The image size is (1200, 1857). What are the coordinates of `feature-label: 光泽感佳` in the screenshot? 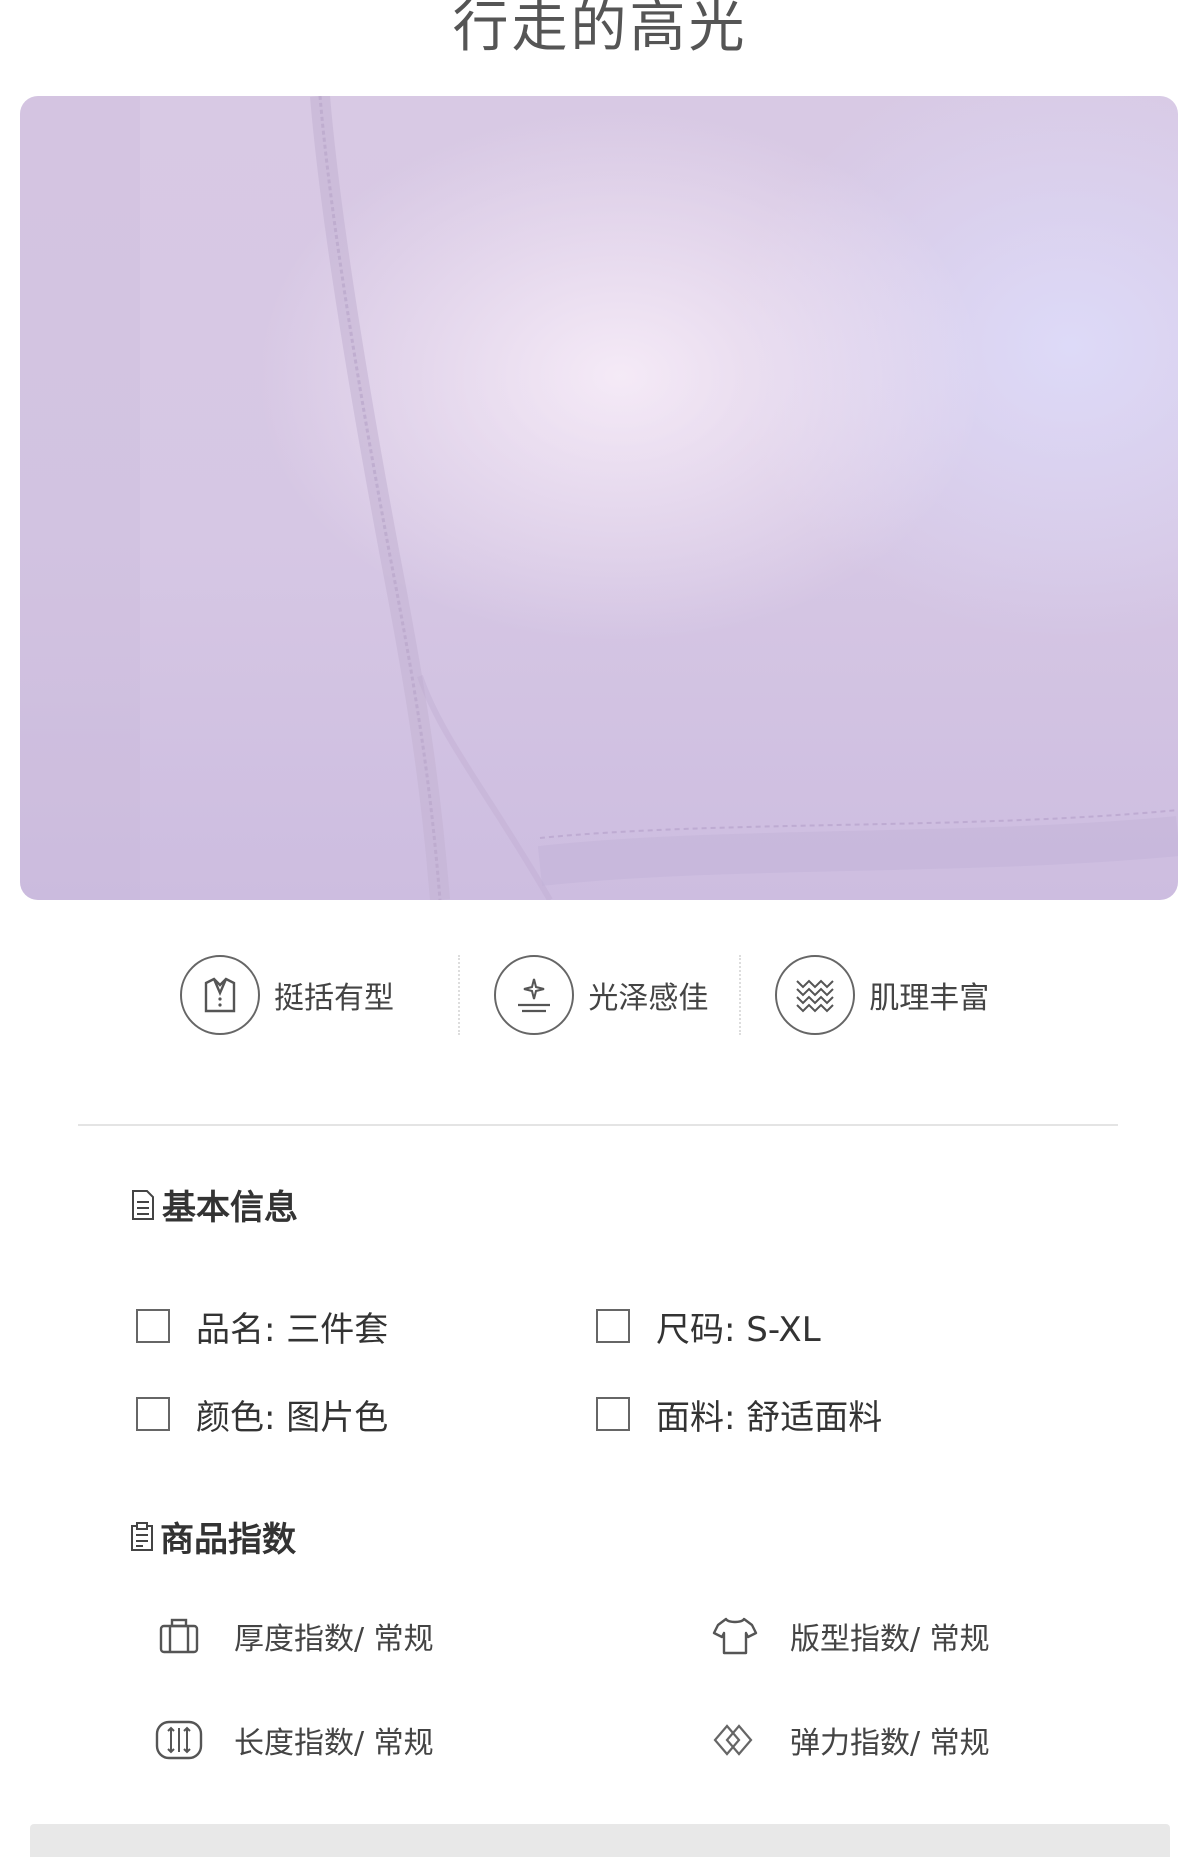 It's located at (648, 998).